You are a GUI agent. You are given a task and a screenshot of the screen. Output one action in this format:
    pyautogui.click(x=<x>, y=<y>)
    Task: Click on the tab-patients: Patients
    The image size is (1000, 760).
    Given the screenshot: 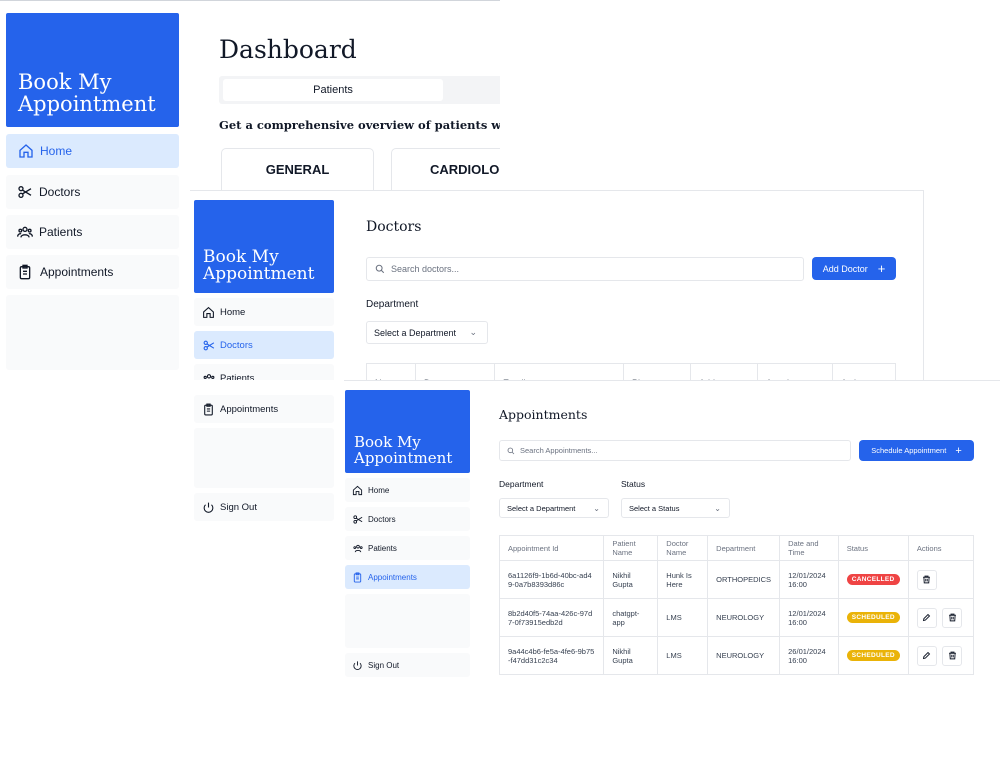 What is the action you would take?
    pyautogui.click(x=333, y=90)
    